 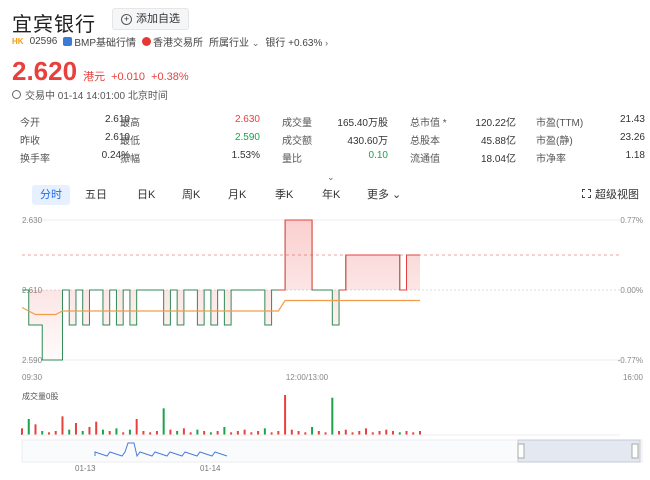 I want to click on navigator-handle-right, so click(x=635, y=451).